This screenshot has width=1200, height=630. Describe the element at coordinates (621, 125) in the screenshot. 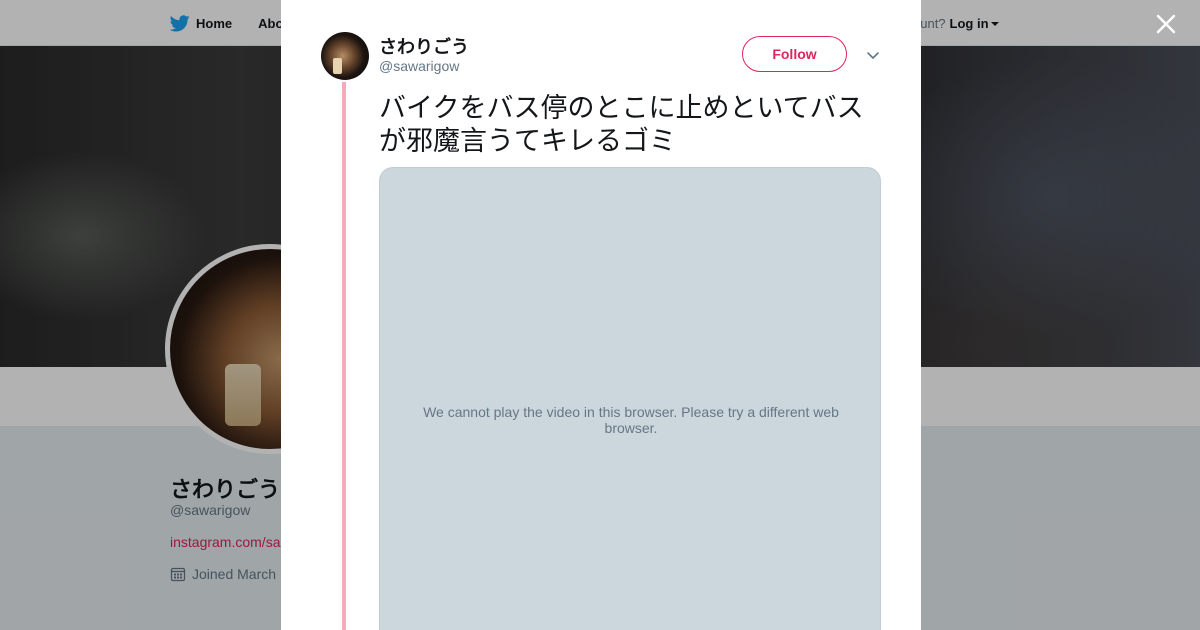

I see `tweet-text: バイクをバス停のとこに止めといてバスが邪魔言うてキレるゴミ` at that location.